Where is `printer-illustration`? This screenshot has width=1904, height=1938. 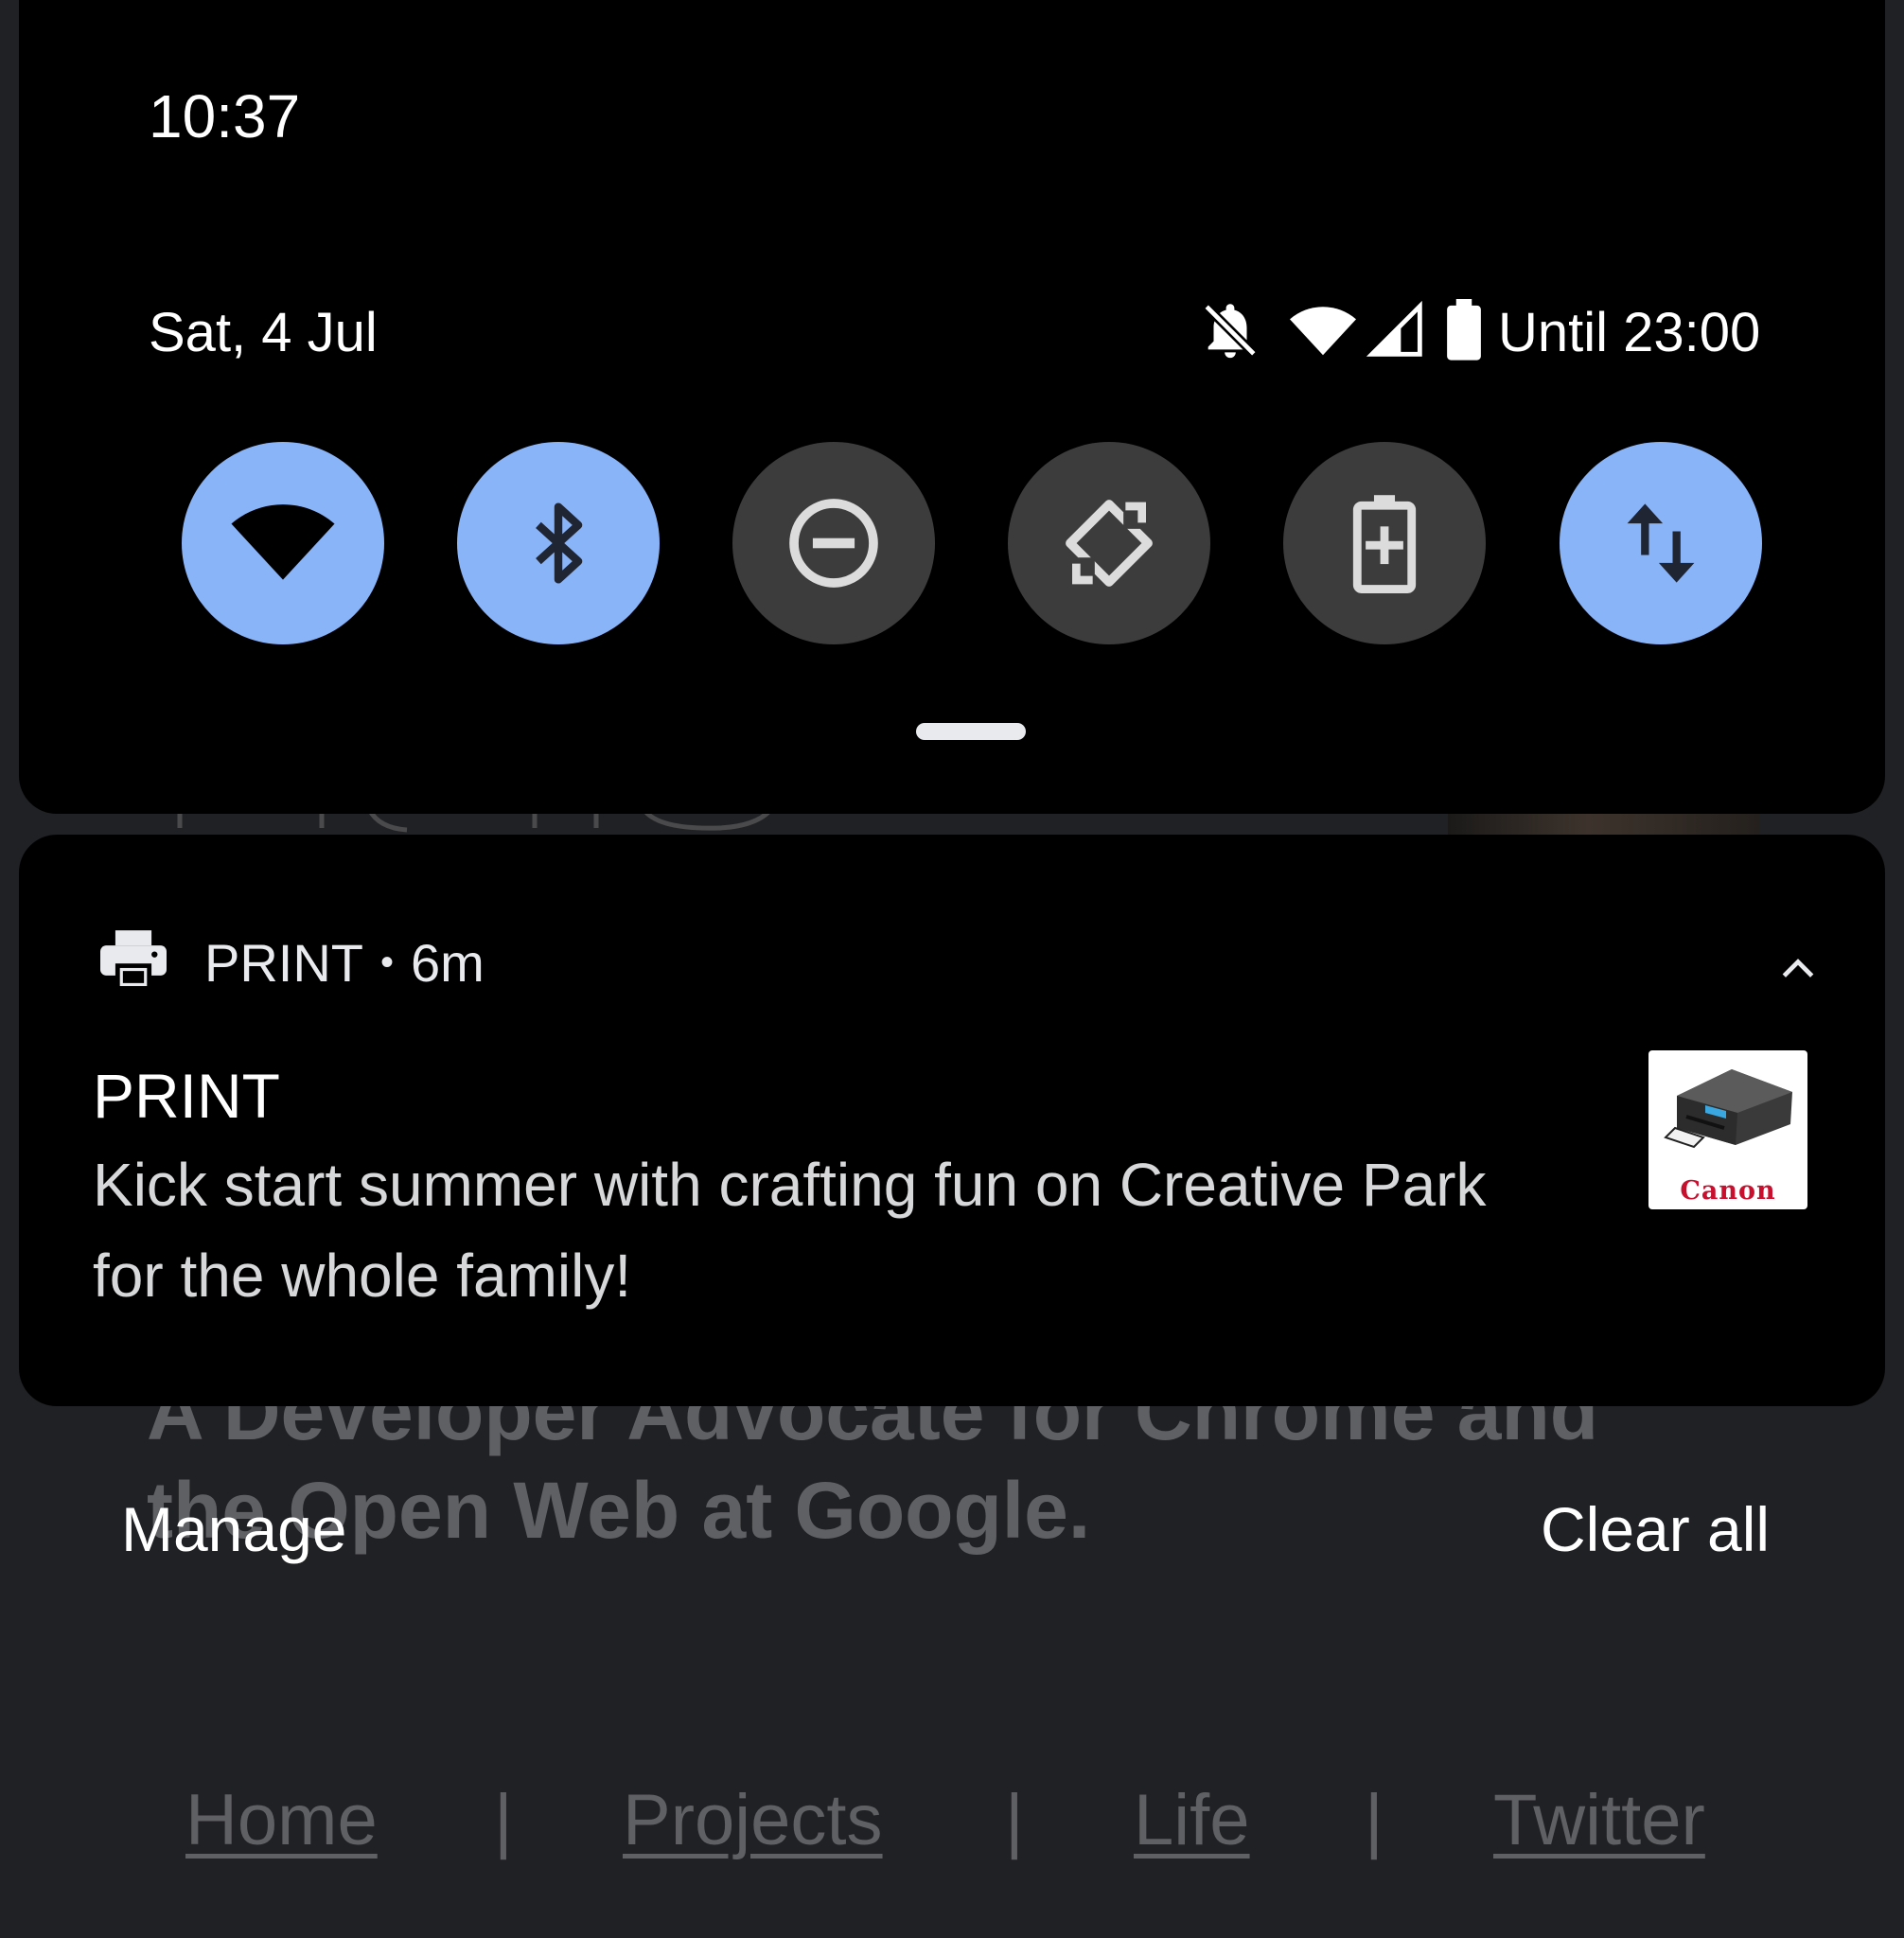 printer-illustration is located at coordinates (1728, 1109).